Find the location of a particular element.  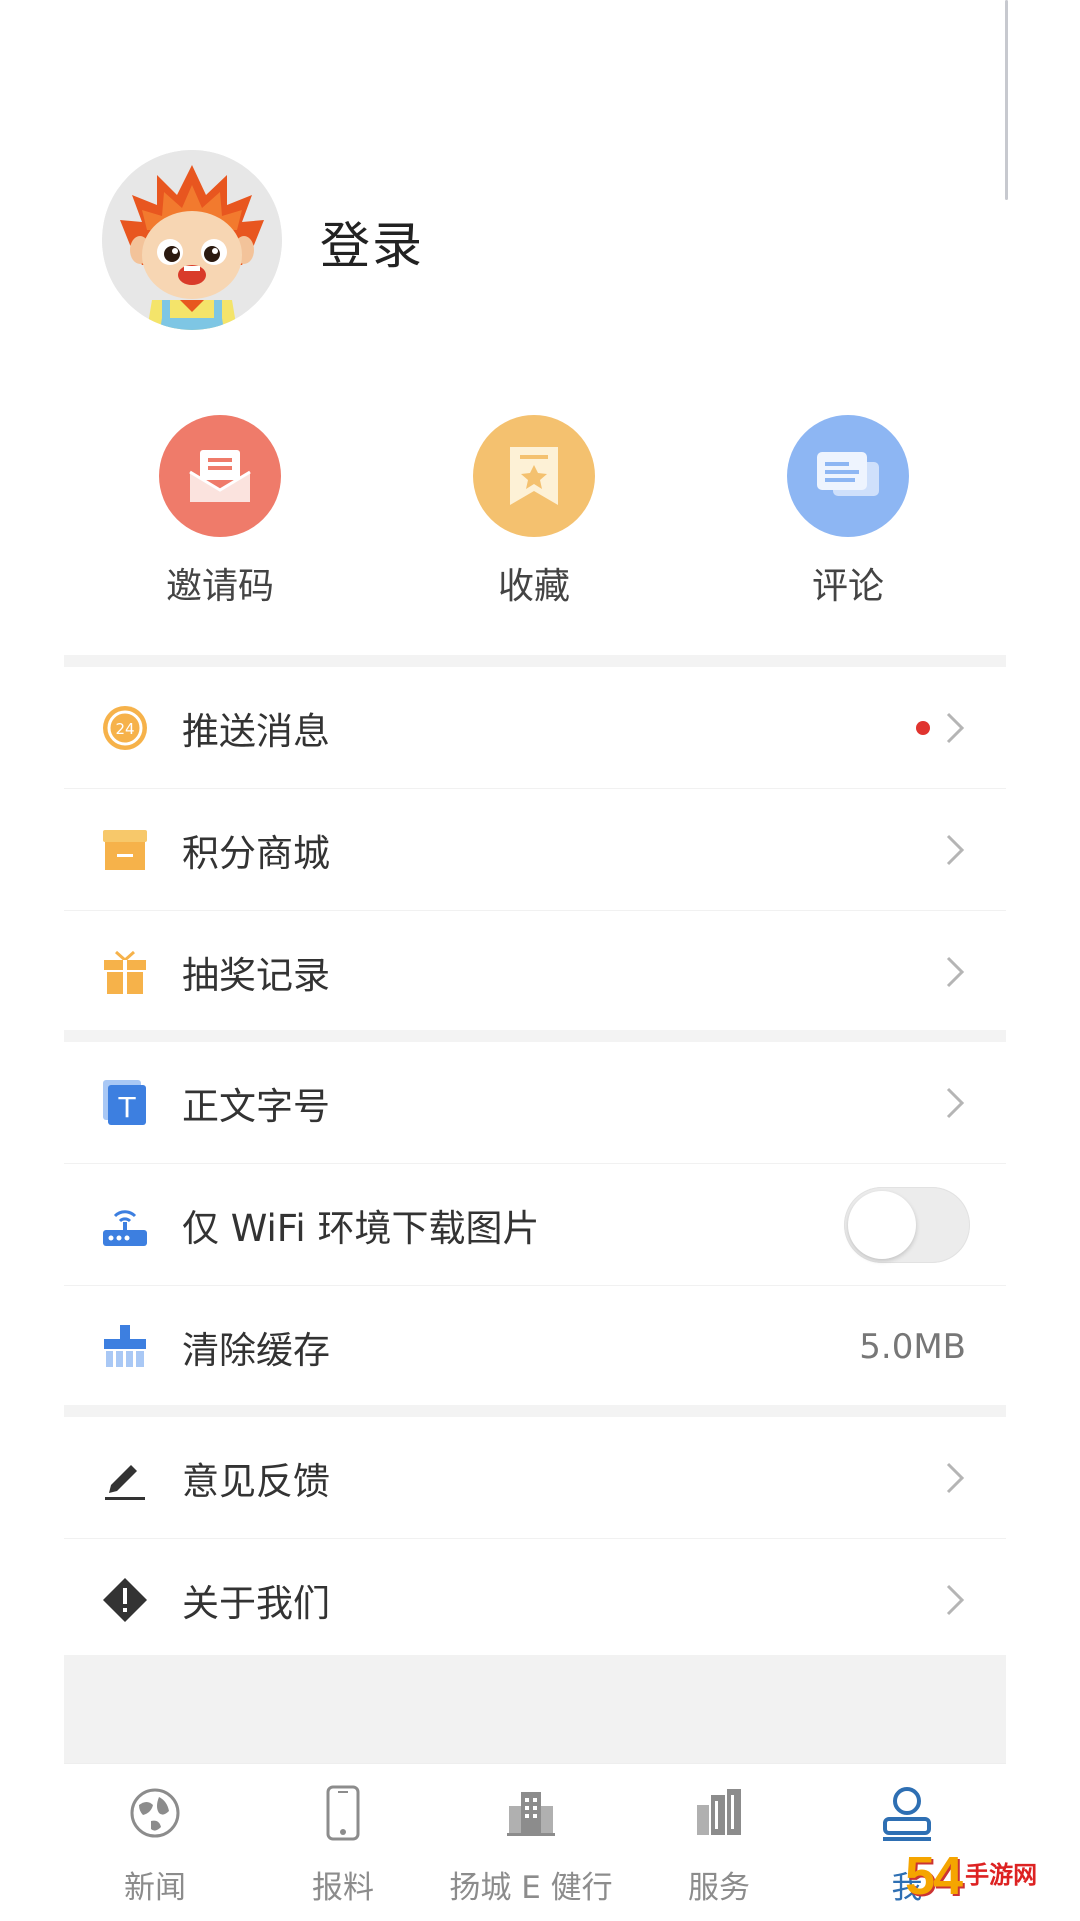

lottery-records-item: 抽奖记录 is located at coordinates (535, 971).